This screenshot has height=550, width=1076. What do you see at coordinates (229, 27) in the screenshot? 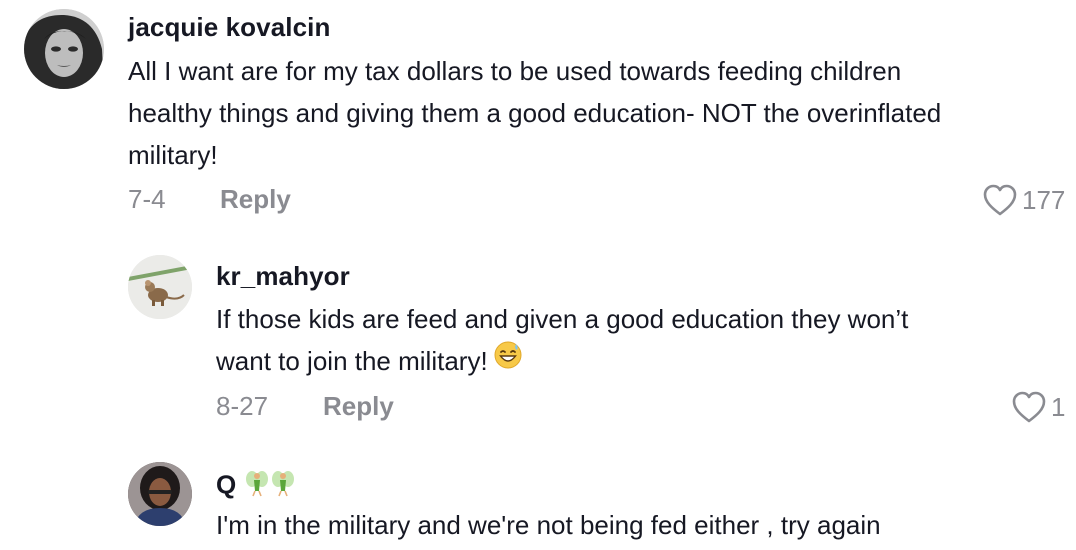
I see `comment-username: jacquie kovalcin` at bounding box center [229, 27].